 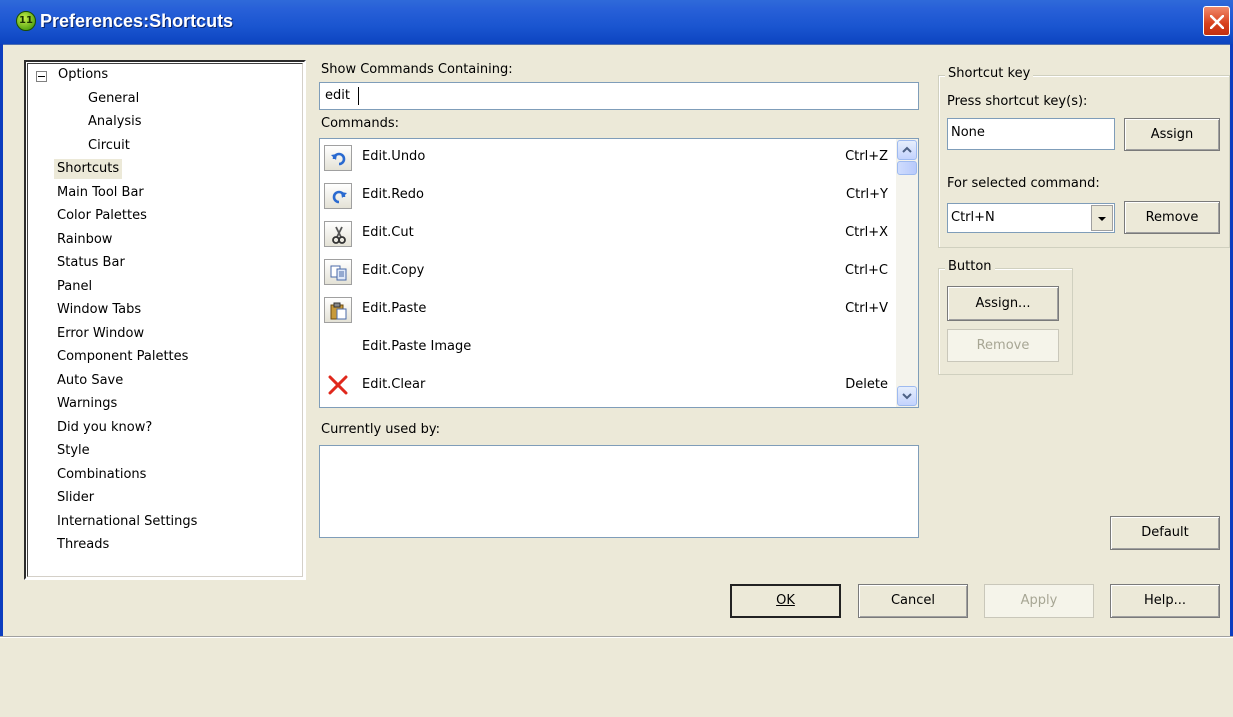 What do you see at coordinates (338, 387) in the screenshot?
I see `delete-x-icon` at bounding box center [338, 387].